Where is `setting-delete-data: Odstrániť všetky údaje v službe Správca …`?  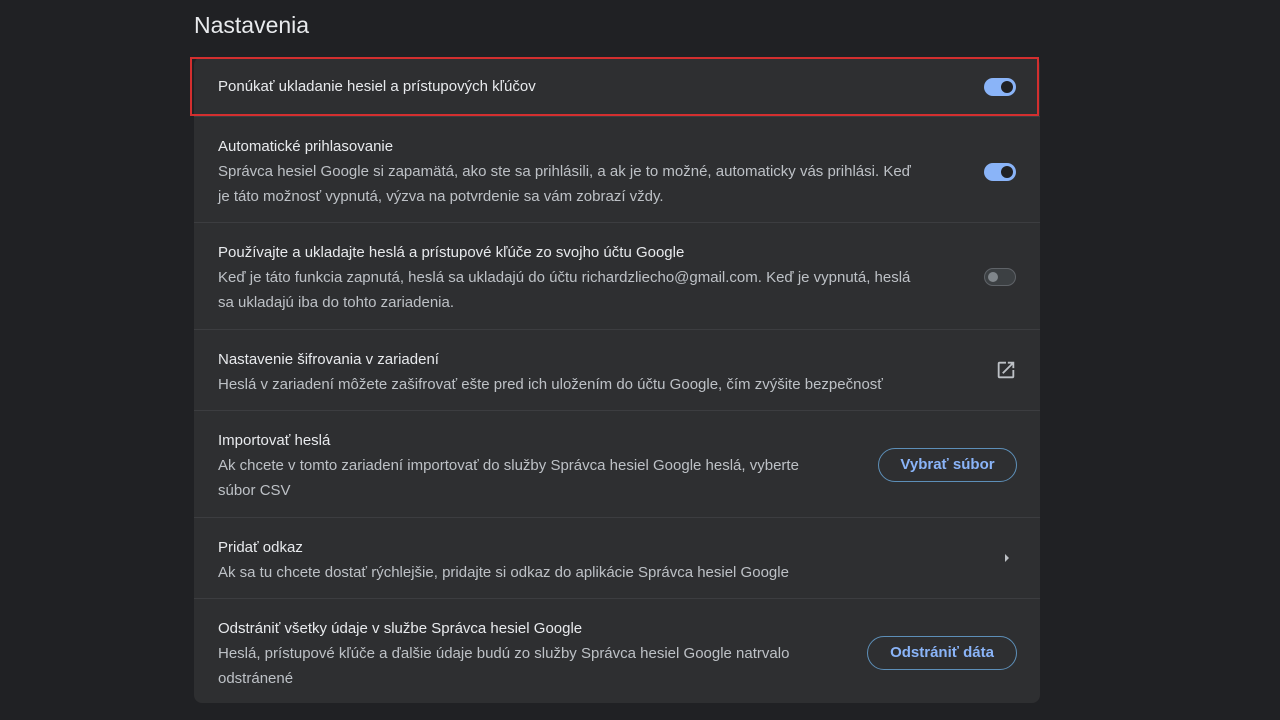 setting-delete-data: Odstrániť všetky údaje v službe Správca … is located at coordinates (617, 650).